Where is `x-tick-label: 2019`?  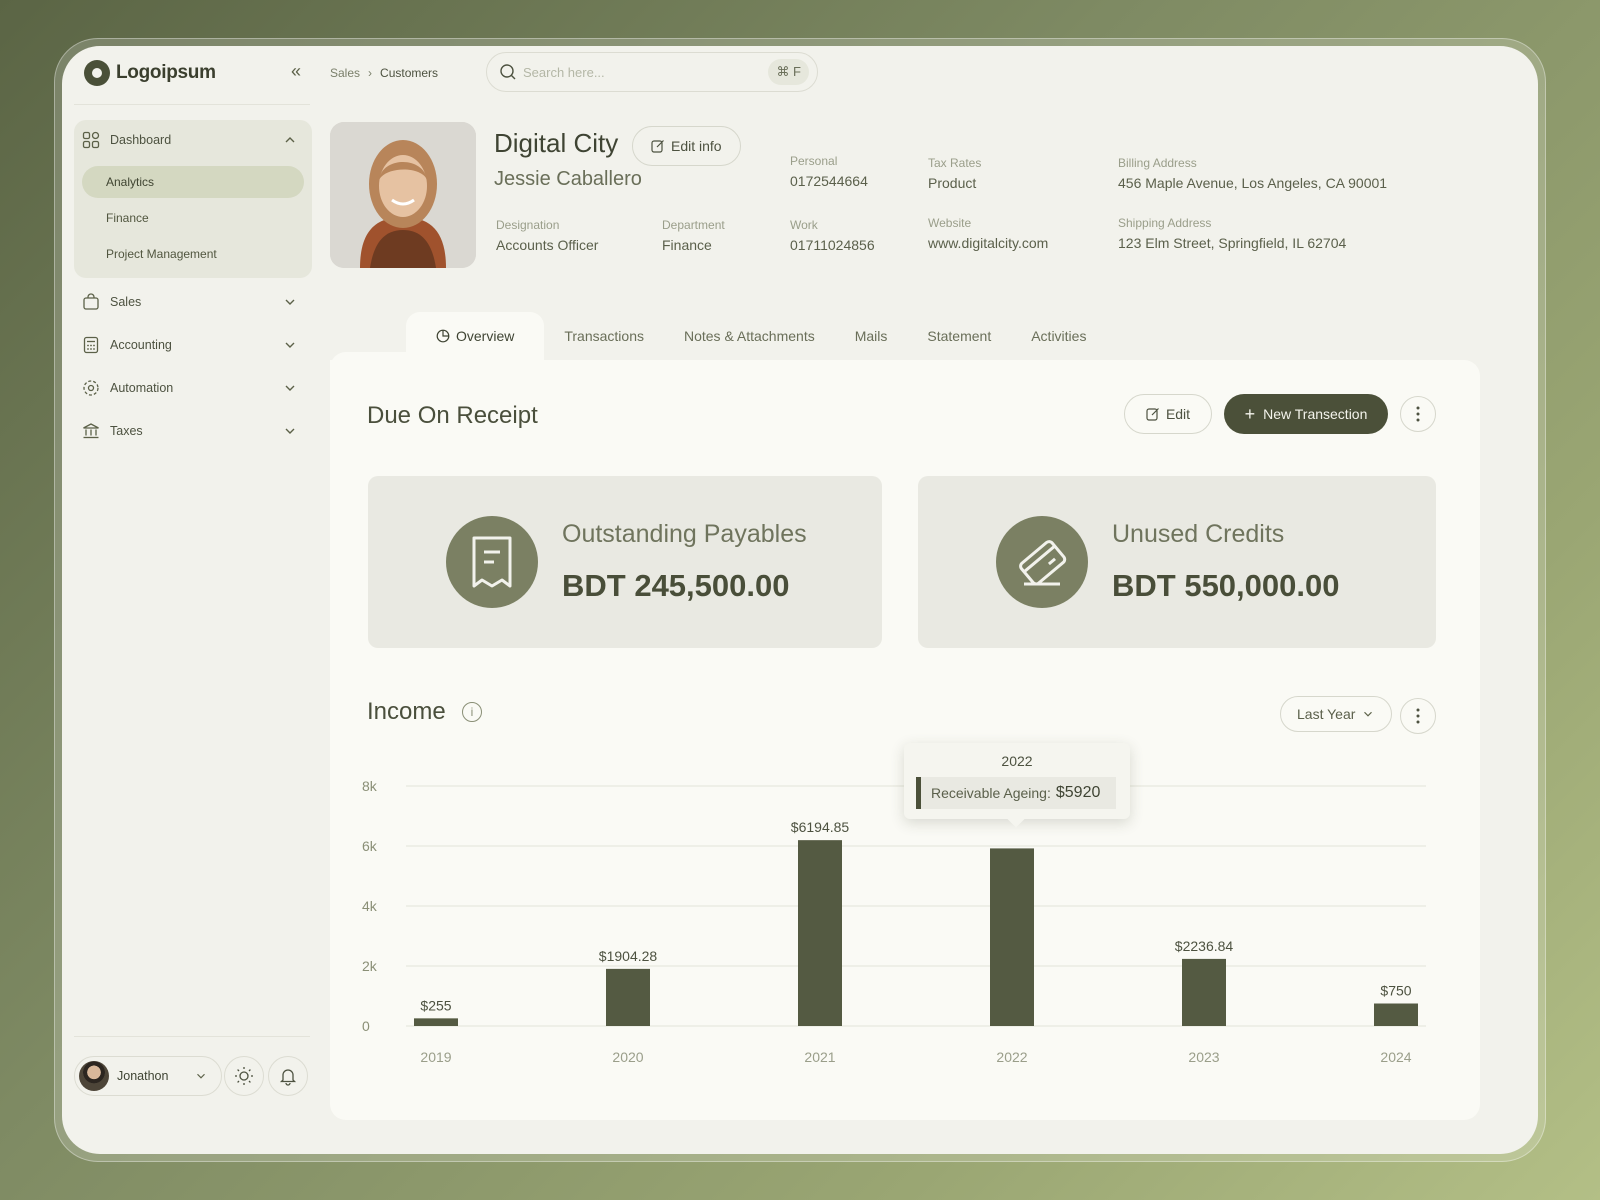 x-tick-label: 2019 is located at coordinates (435, 1057).